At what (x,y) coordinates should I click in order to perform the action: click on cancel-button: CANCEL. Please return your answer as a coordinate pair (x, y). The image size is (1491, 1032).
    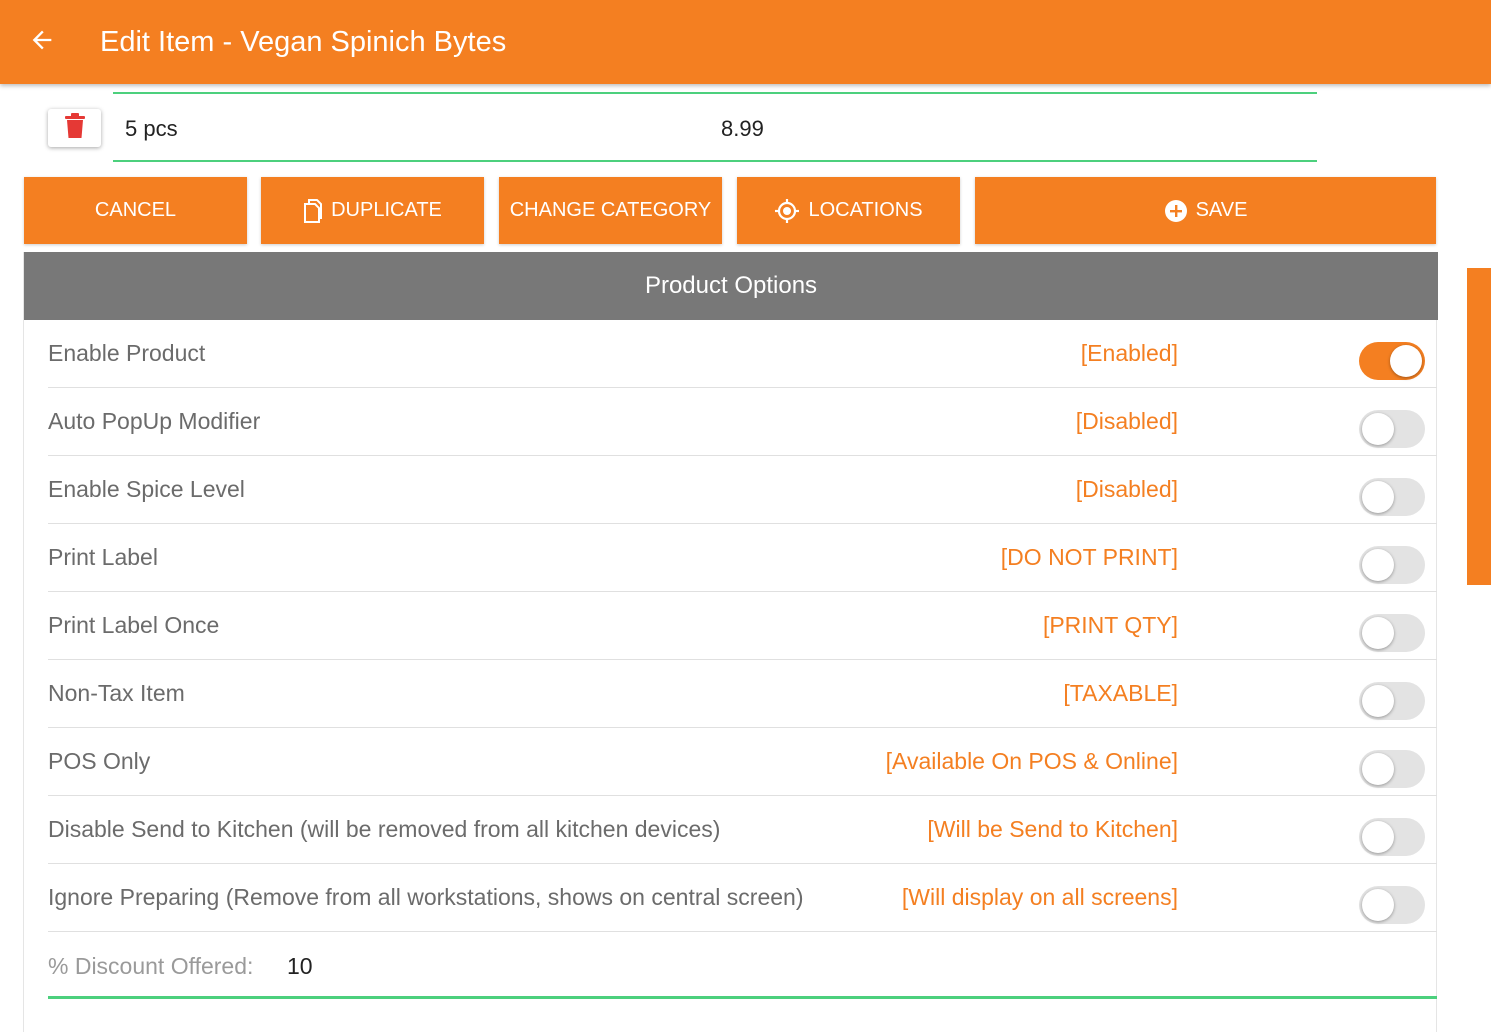
    Looking at the image, I should click on (135, 210).